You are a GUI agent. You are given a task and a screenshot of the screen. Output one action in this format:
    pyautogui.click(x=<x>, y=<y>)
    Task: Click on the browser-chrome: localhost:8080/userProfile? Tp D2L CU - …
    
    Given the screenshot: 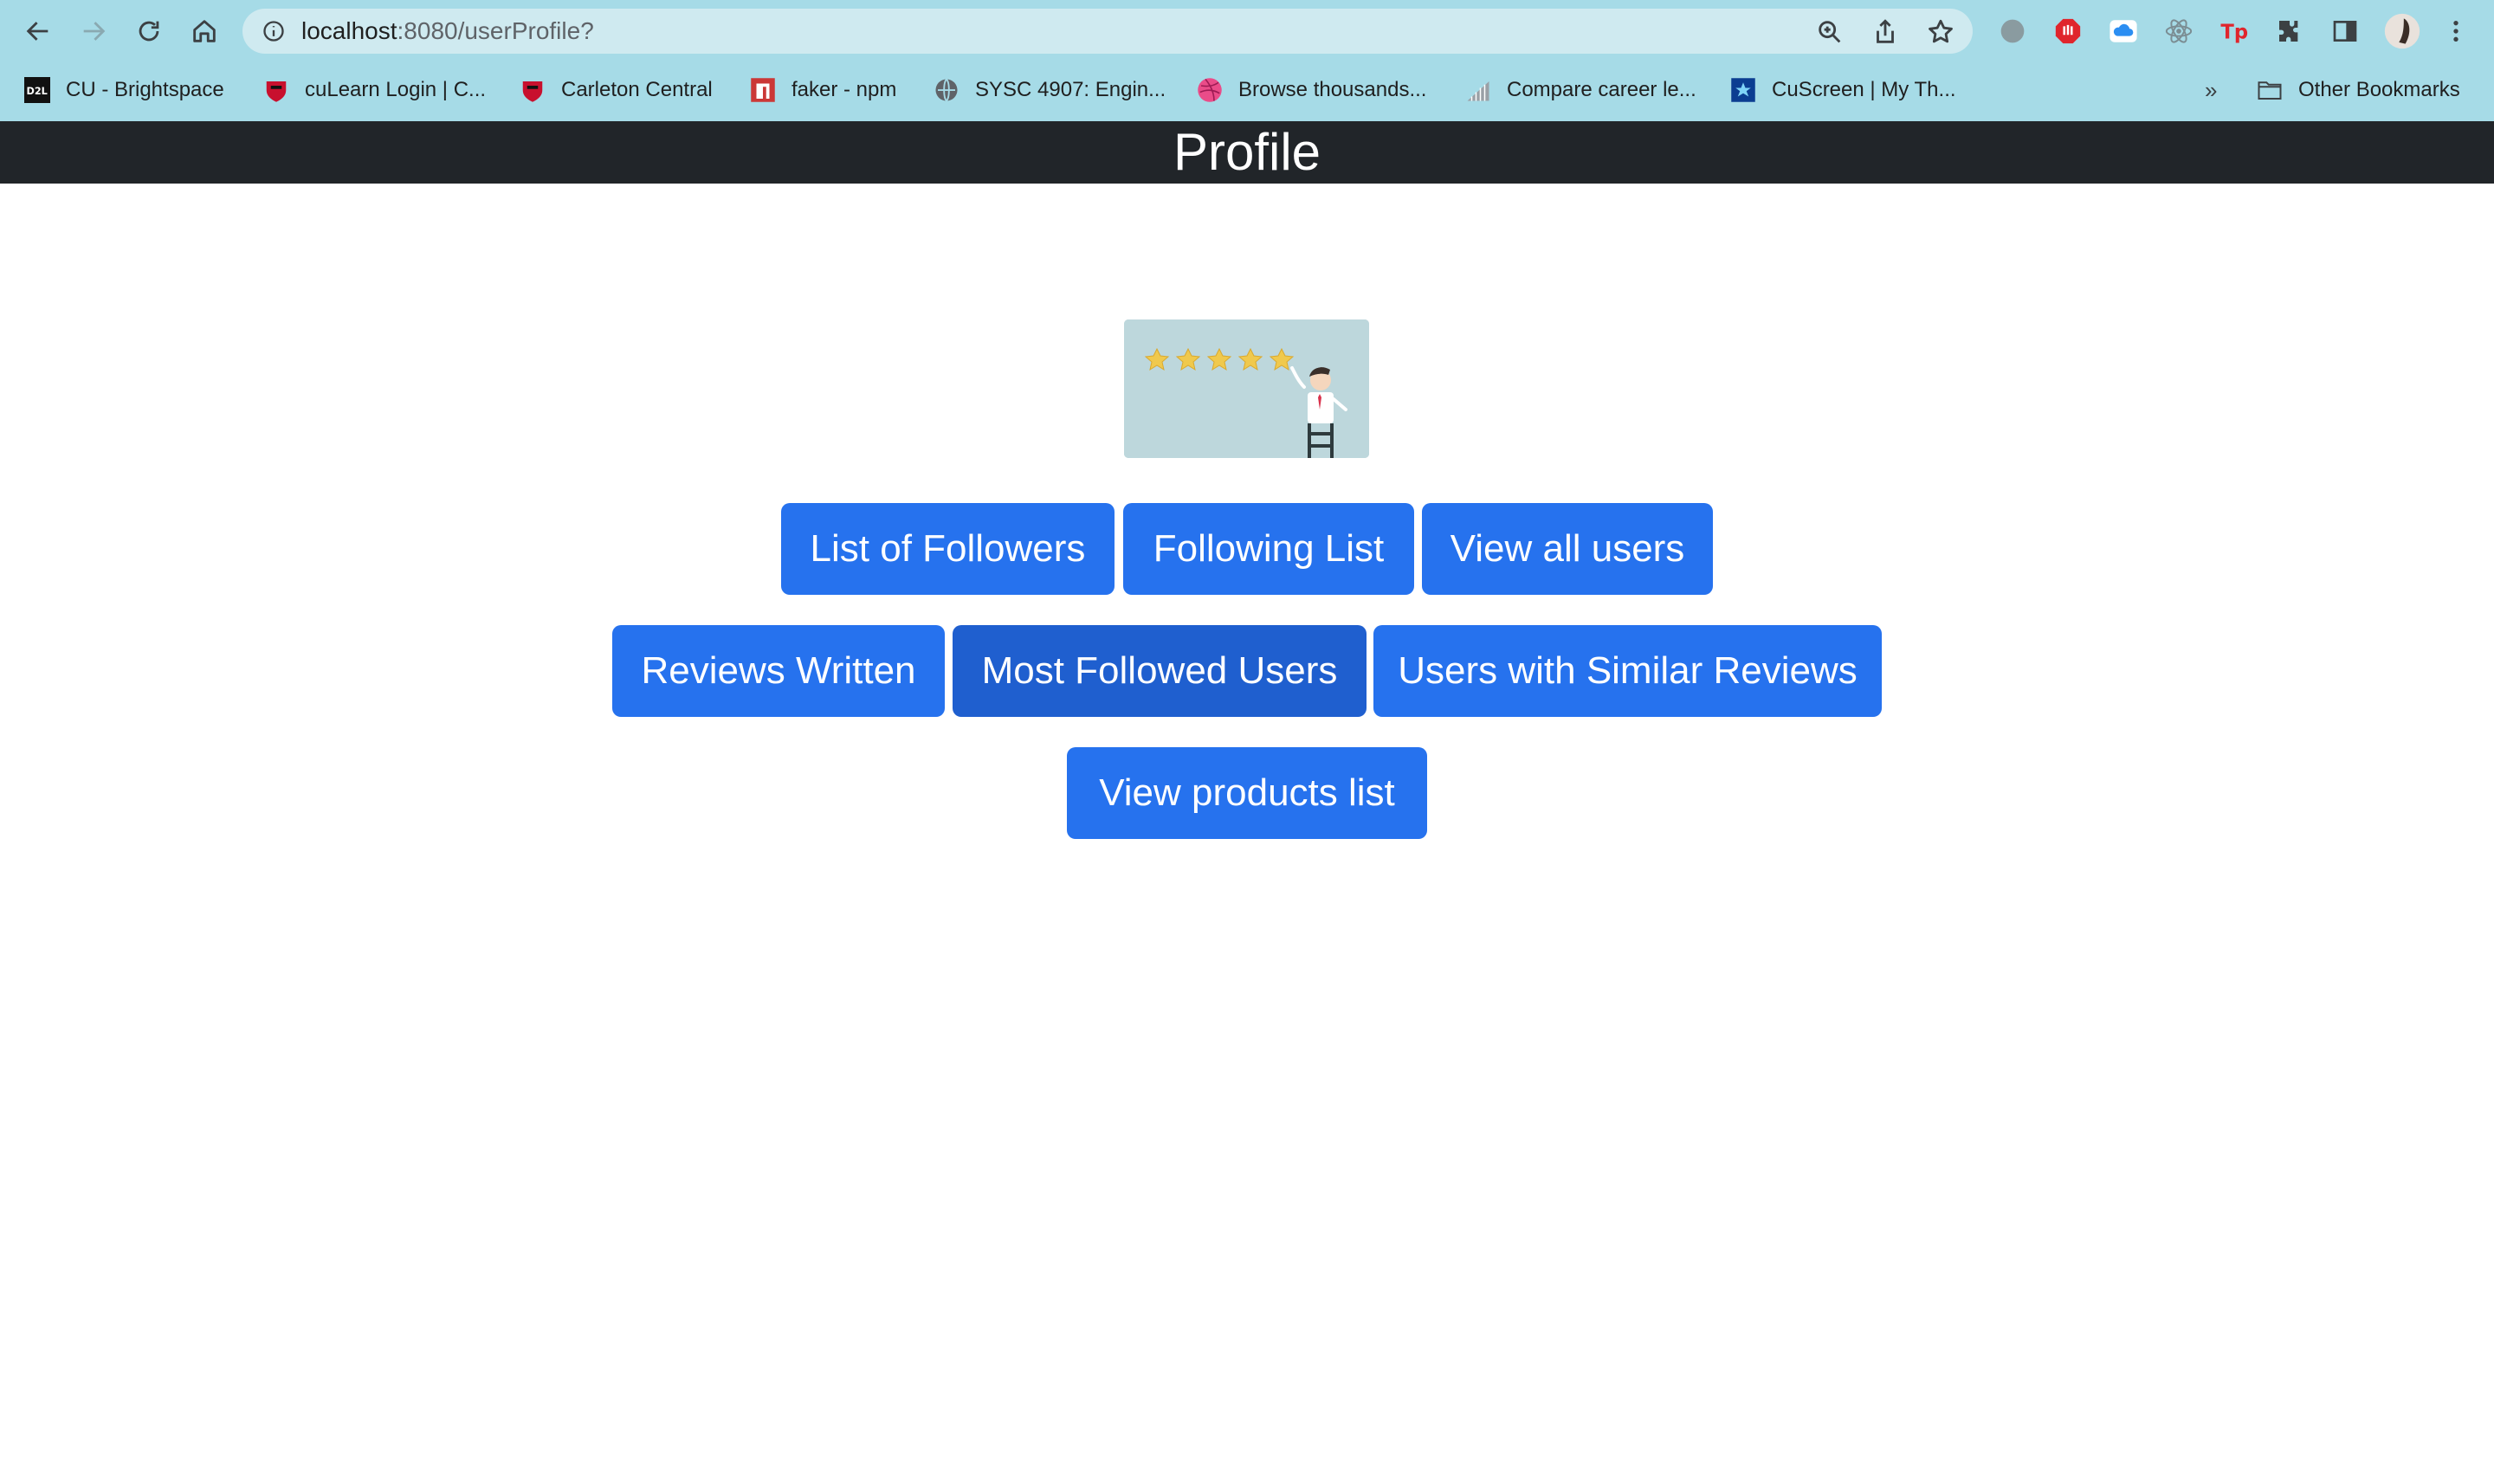 What is the action you would take?
    pyautogui.click(x=1247, y=60)
    